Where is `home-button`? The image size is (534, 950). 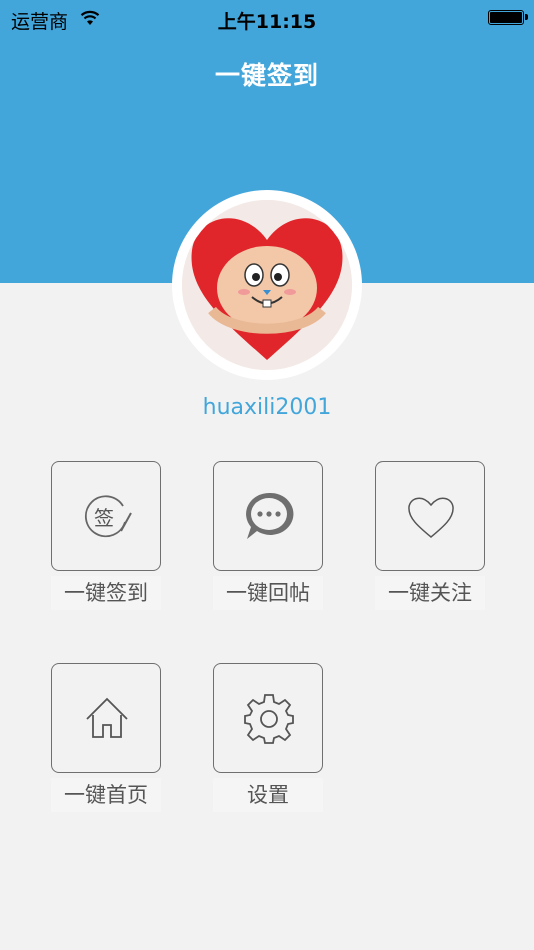 home-button is located at coordinates (106, 718).